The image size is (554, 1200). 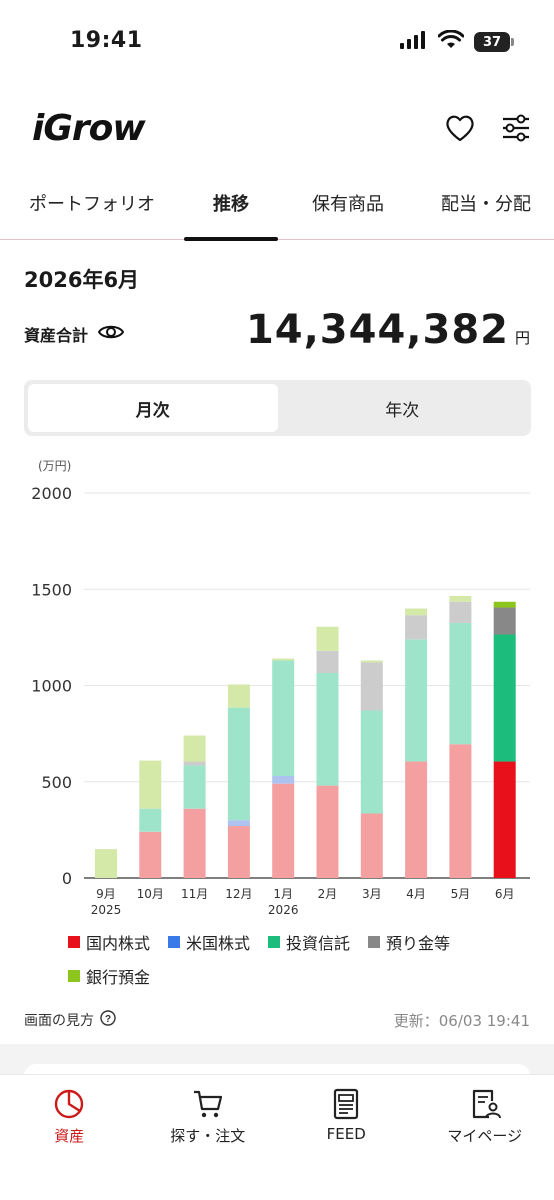 What do you see at coordinates (231, 208) in the screenshot?
I see `tab-trend: 推移` at bounding box center [231, 208].